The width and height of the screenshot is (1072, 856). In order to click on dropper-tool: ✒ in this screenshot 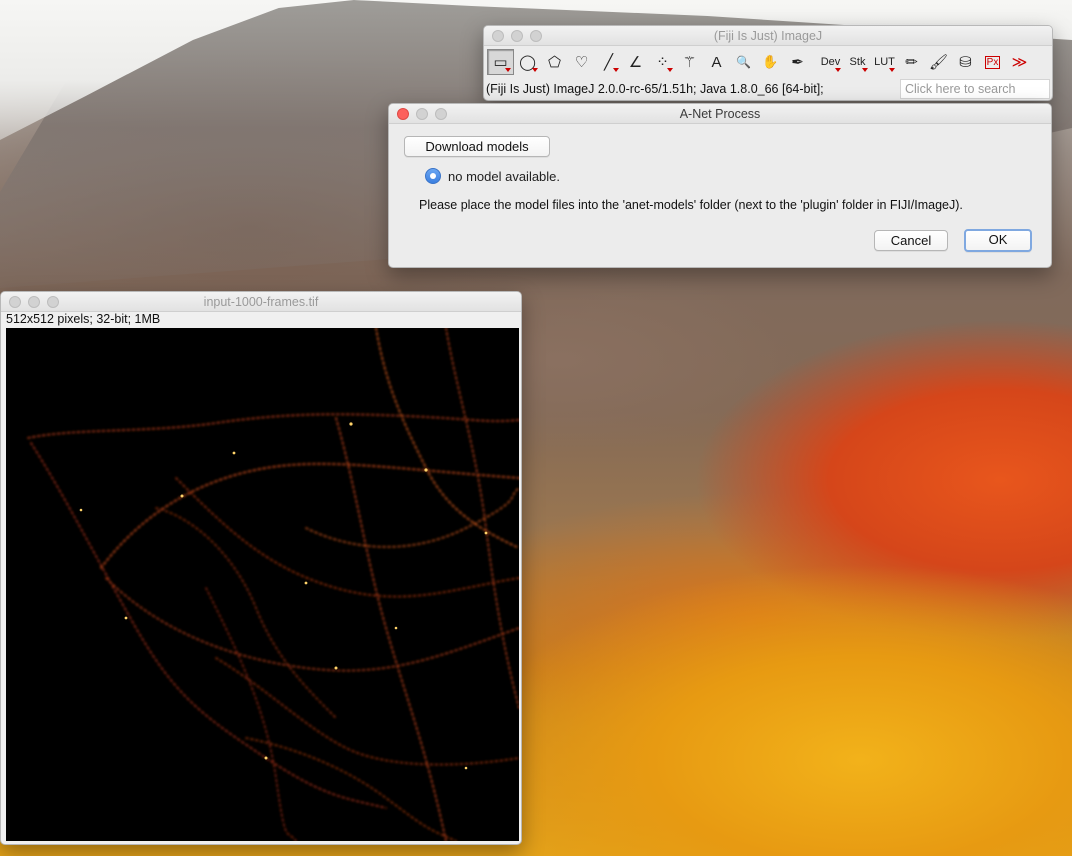, I will do `click(797, 62)`.